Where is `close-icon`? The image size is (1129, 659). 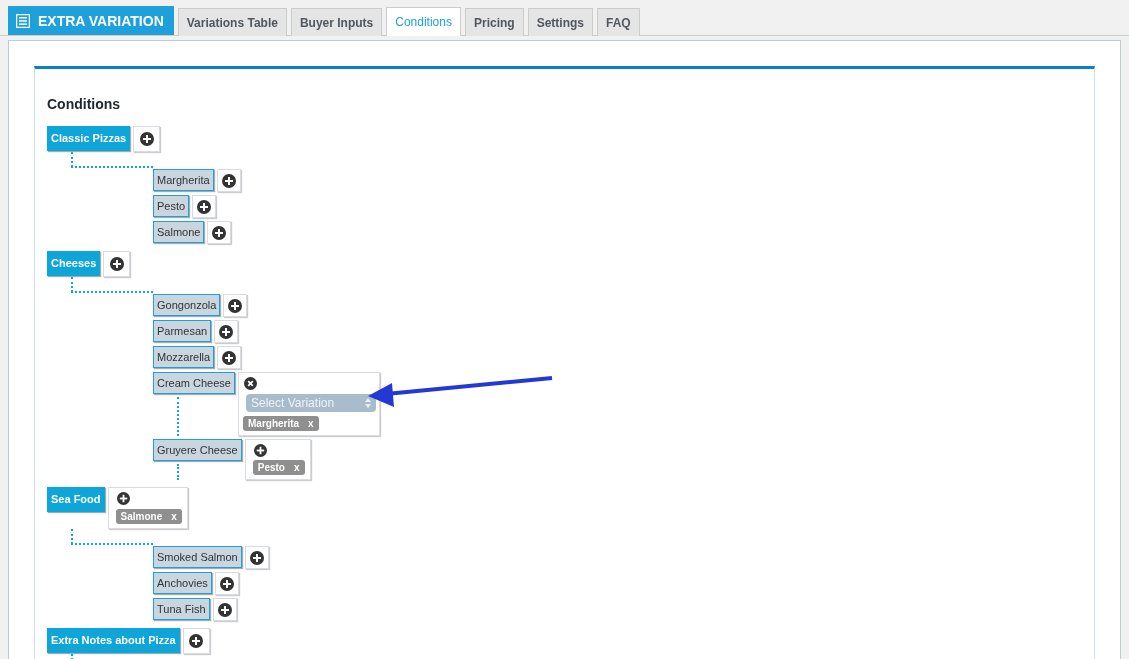
close-icon is located at coordinates (250, 383).